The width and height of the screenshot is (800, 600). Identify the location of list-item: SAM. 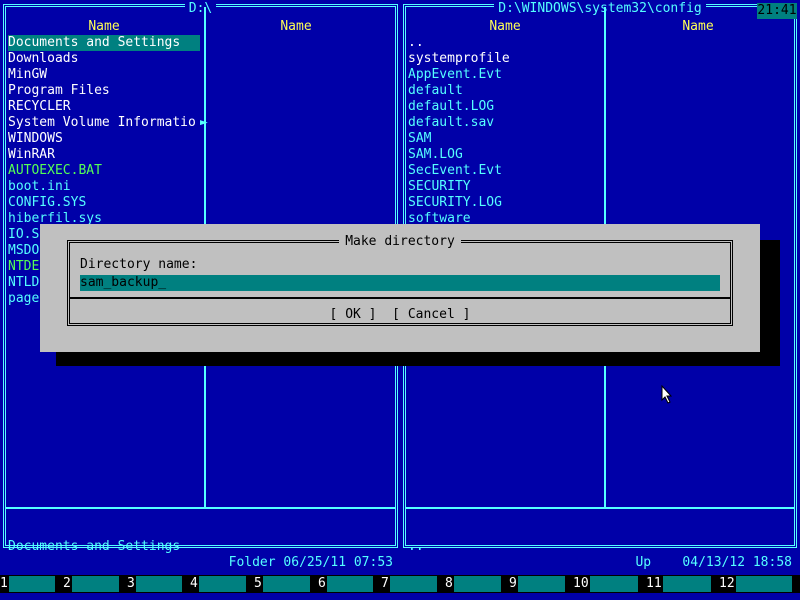
(459, 139).